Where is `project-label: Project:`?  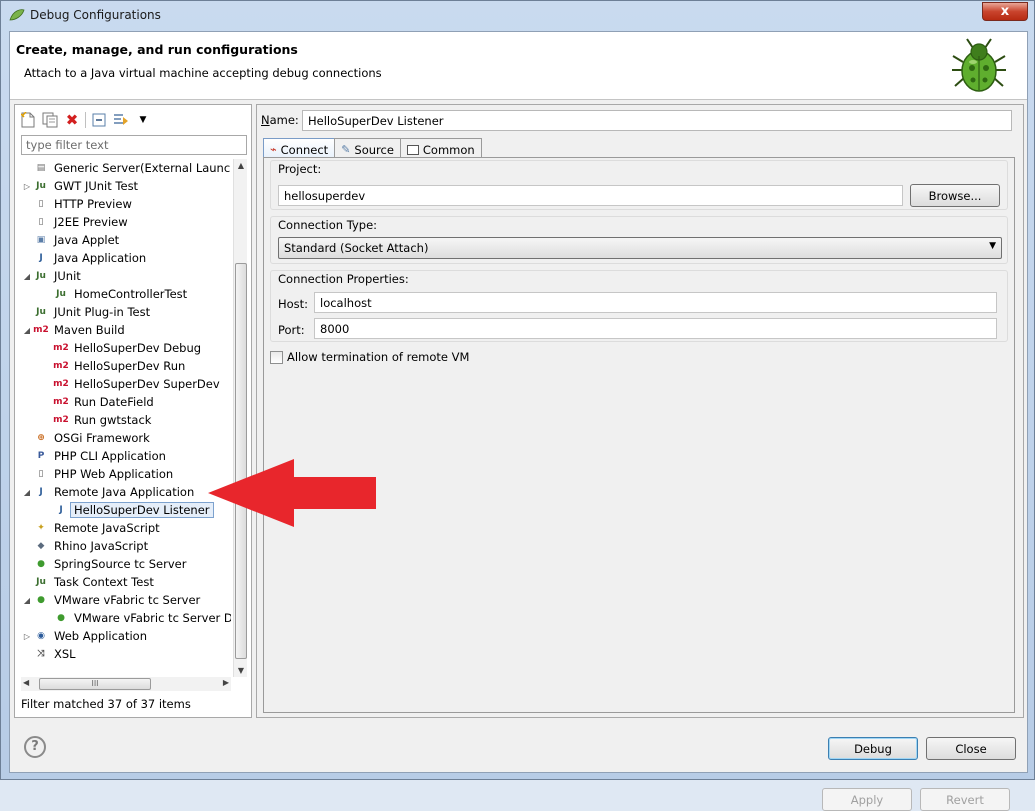
project-label: Project: is located at coordinates (300, 169).